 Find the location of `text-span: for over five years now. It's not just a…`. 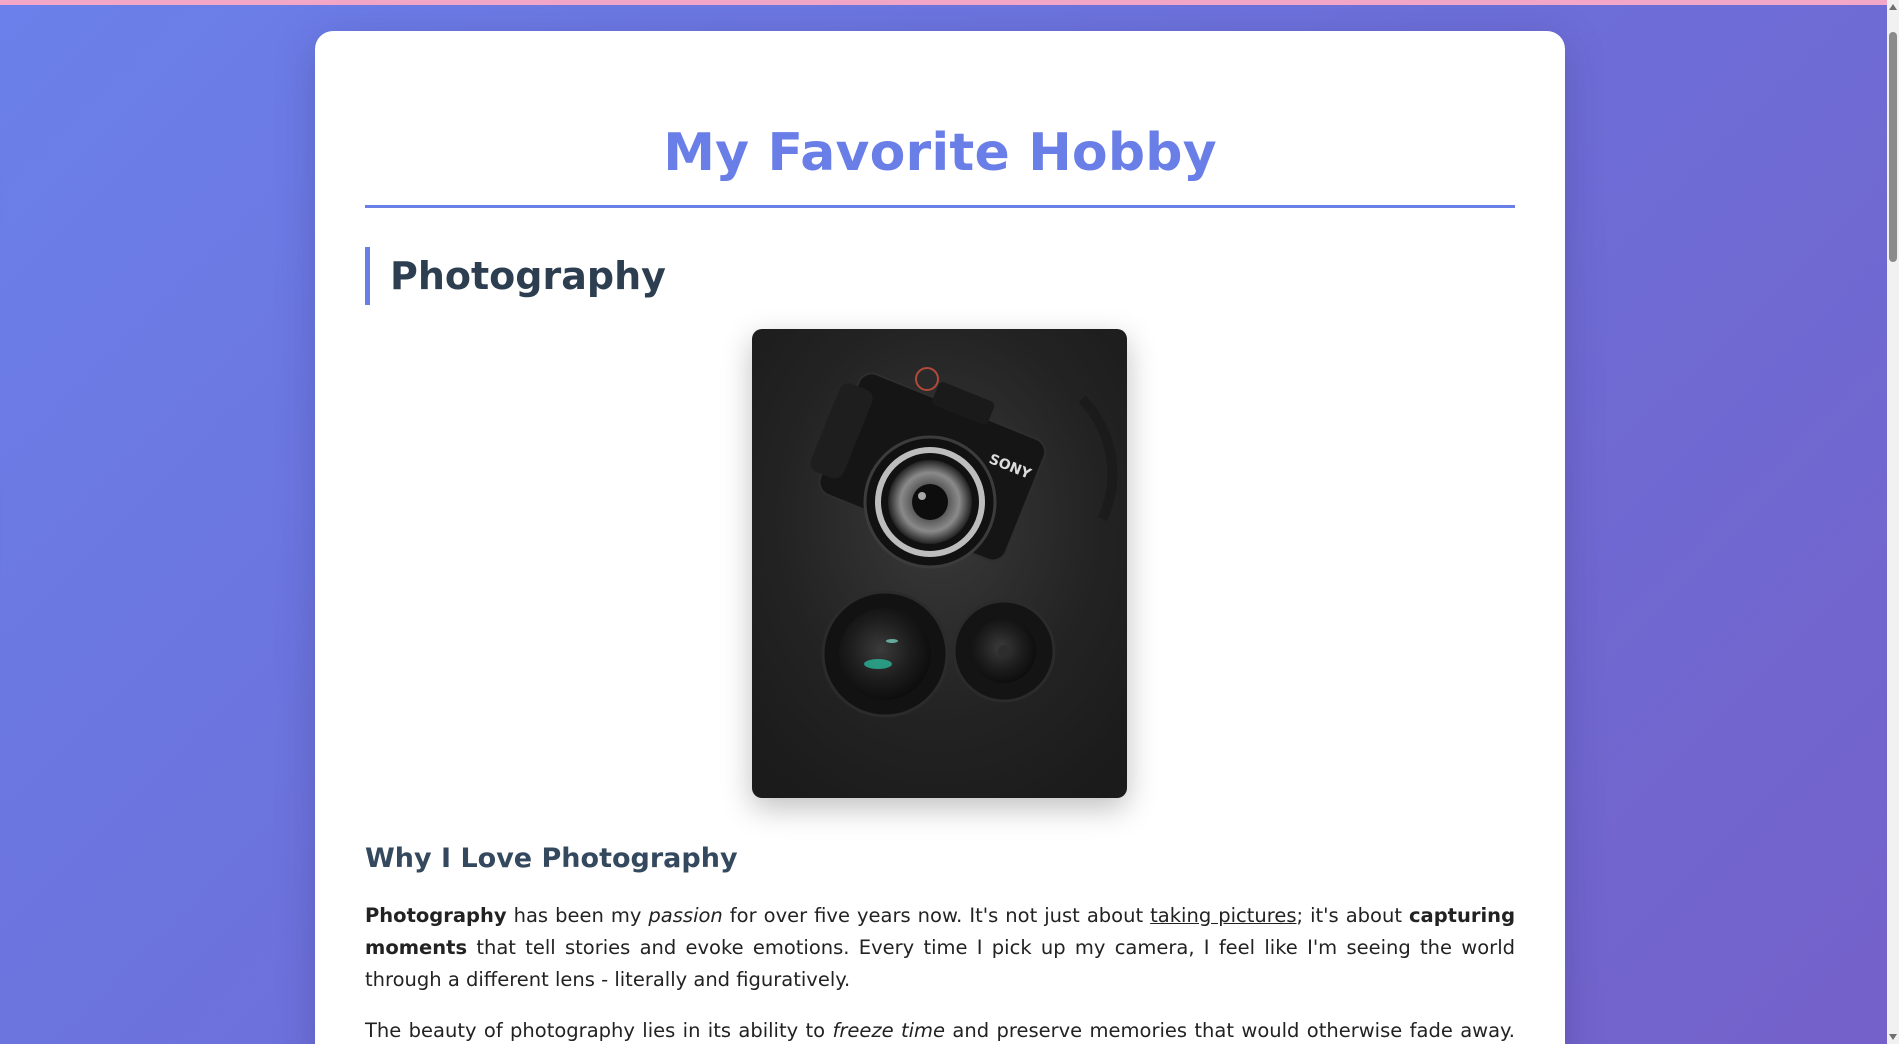

text-span: for over five years now. It's not just a… is located at coordinates (936, 915).